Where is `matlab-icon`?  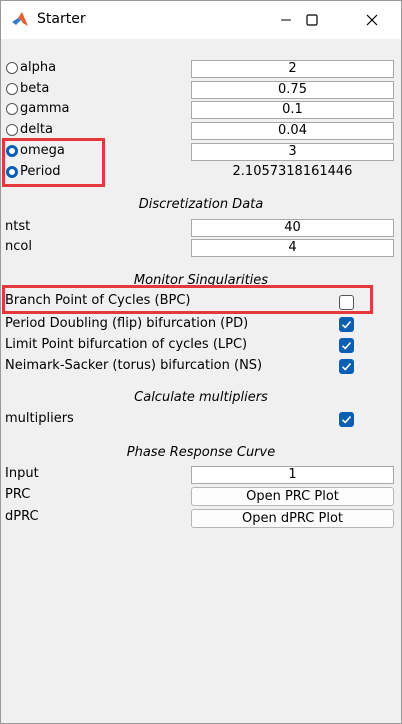 matlab-icon is located at coordinates (20, 19).